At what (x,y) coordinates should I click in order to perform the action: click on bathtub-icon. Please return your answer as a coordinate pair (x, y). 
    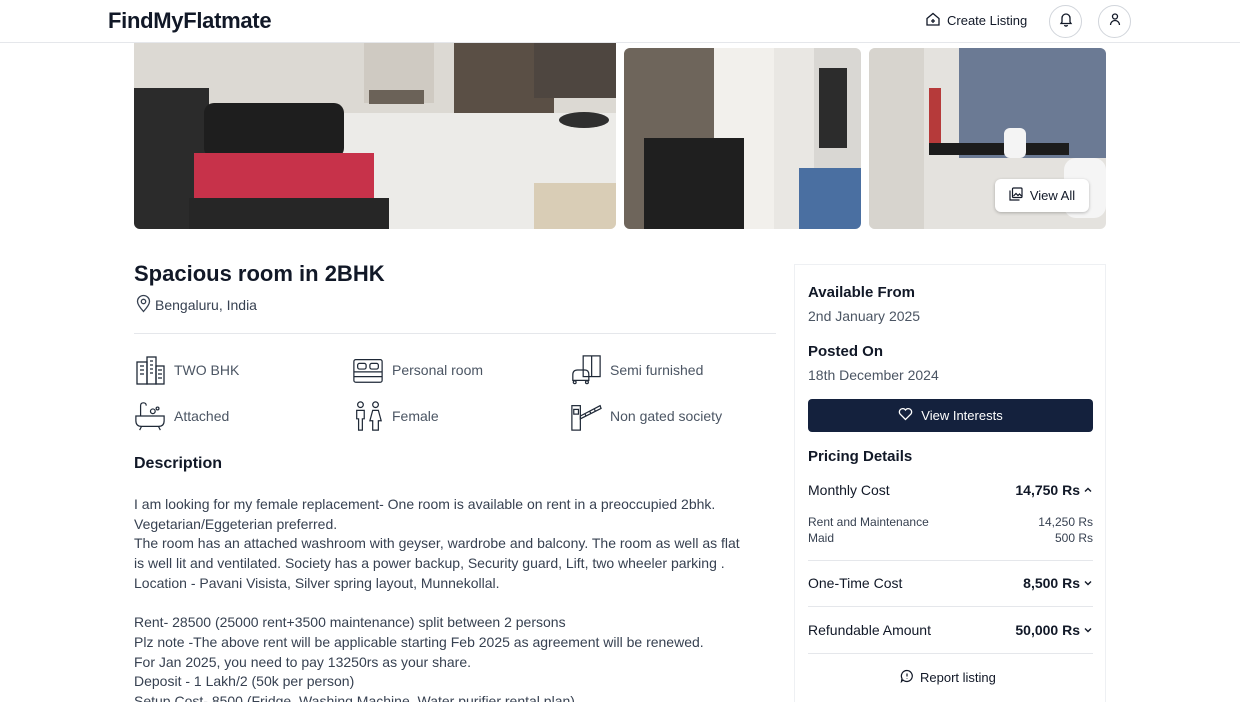
    Looking at the image, I should click on (150, 416).